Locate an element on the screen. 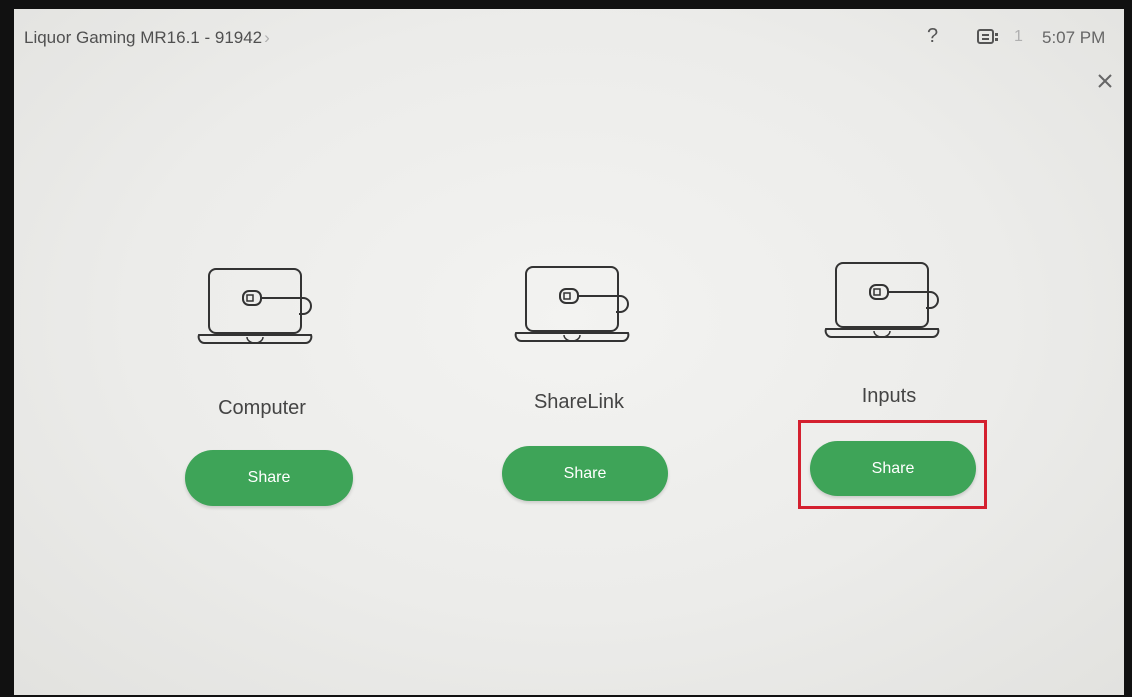 The width and height of the screenshot is (1132, 697). option-sharelink: ShareLink is located at coordinates (579, 339).